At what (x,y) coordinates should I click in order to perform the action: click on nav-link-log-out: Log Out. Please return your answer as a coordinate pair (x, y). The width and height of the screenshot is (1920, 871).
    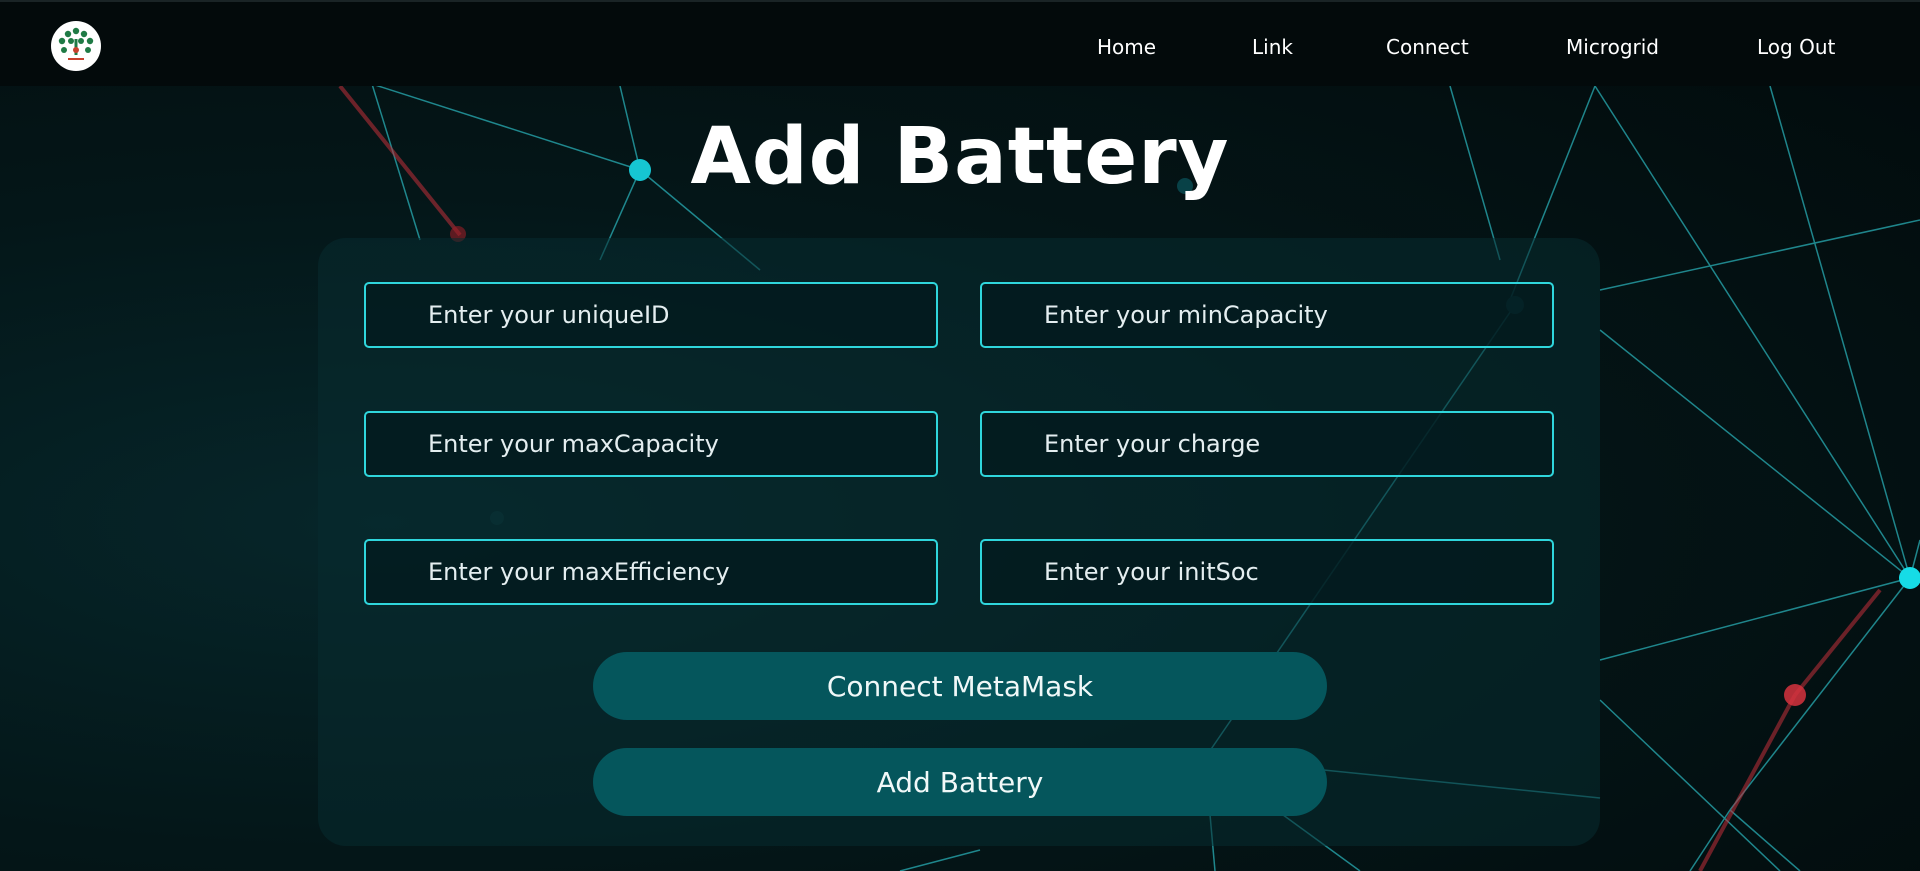
    Looking at the image, I should click on (1796, 47).